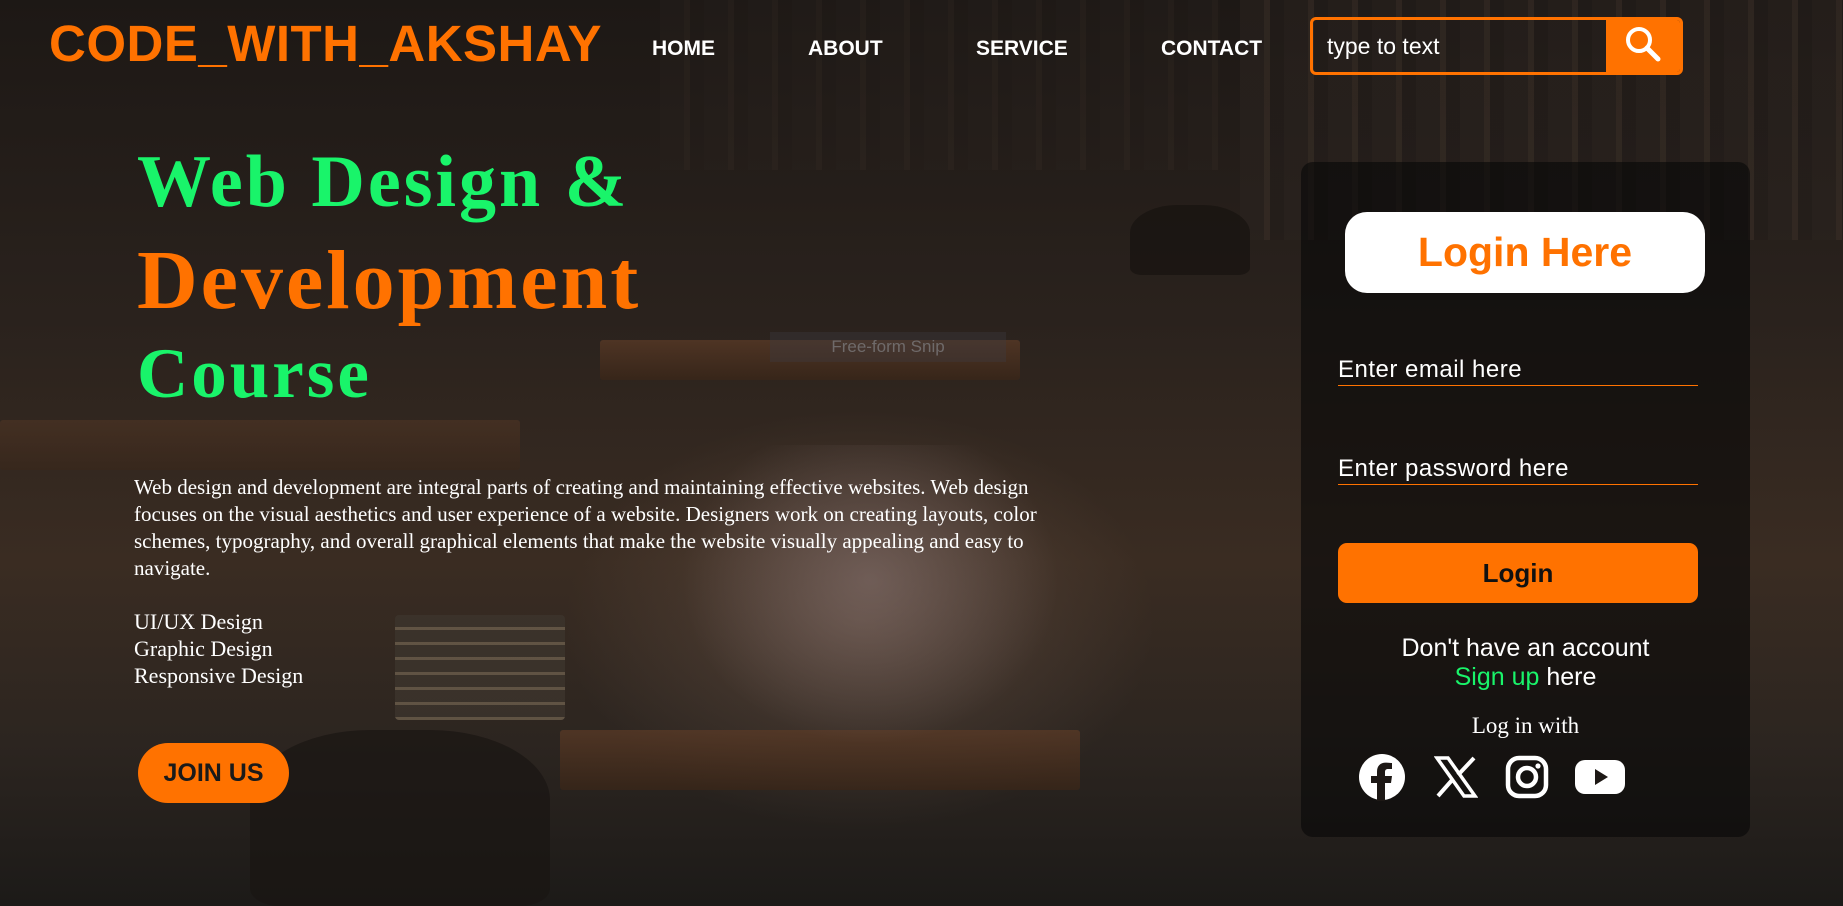 This screenshot has height=906, width=1843. I want to click on signup-line: Sign up here, so click(1525, 677).